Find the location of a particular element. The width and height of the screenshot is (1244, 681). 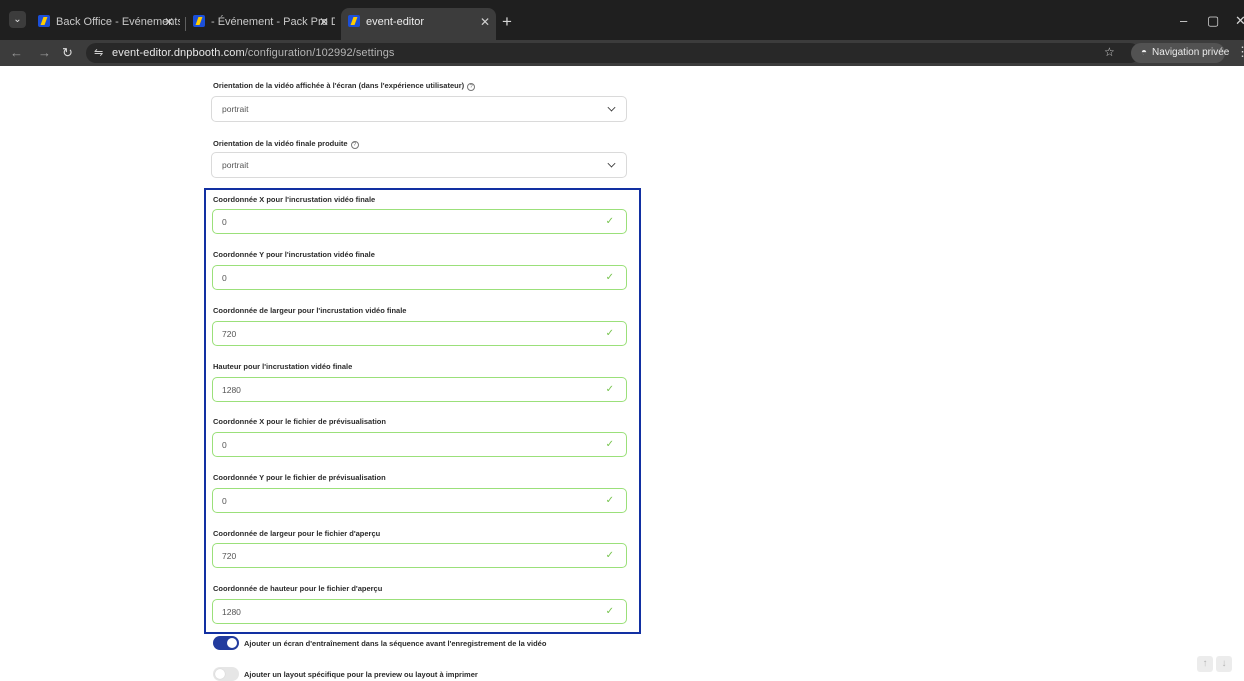

tab-back-office: Back Office - Evénements : Nou ✕ is located at coordinates (109, 26).